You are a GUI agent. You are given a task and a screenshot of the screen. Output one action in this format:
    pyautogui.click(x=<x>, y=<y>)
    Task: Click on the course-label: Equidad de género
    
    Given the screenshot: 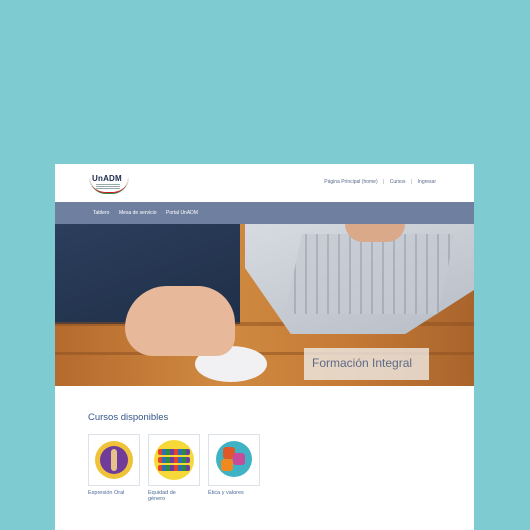 What is the action you would take?
    pyautogui.click(x=169, y=496)
    